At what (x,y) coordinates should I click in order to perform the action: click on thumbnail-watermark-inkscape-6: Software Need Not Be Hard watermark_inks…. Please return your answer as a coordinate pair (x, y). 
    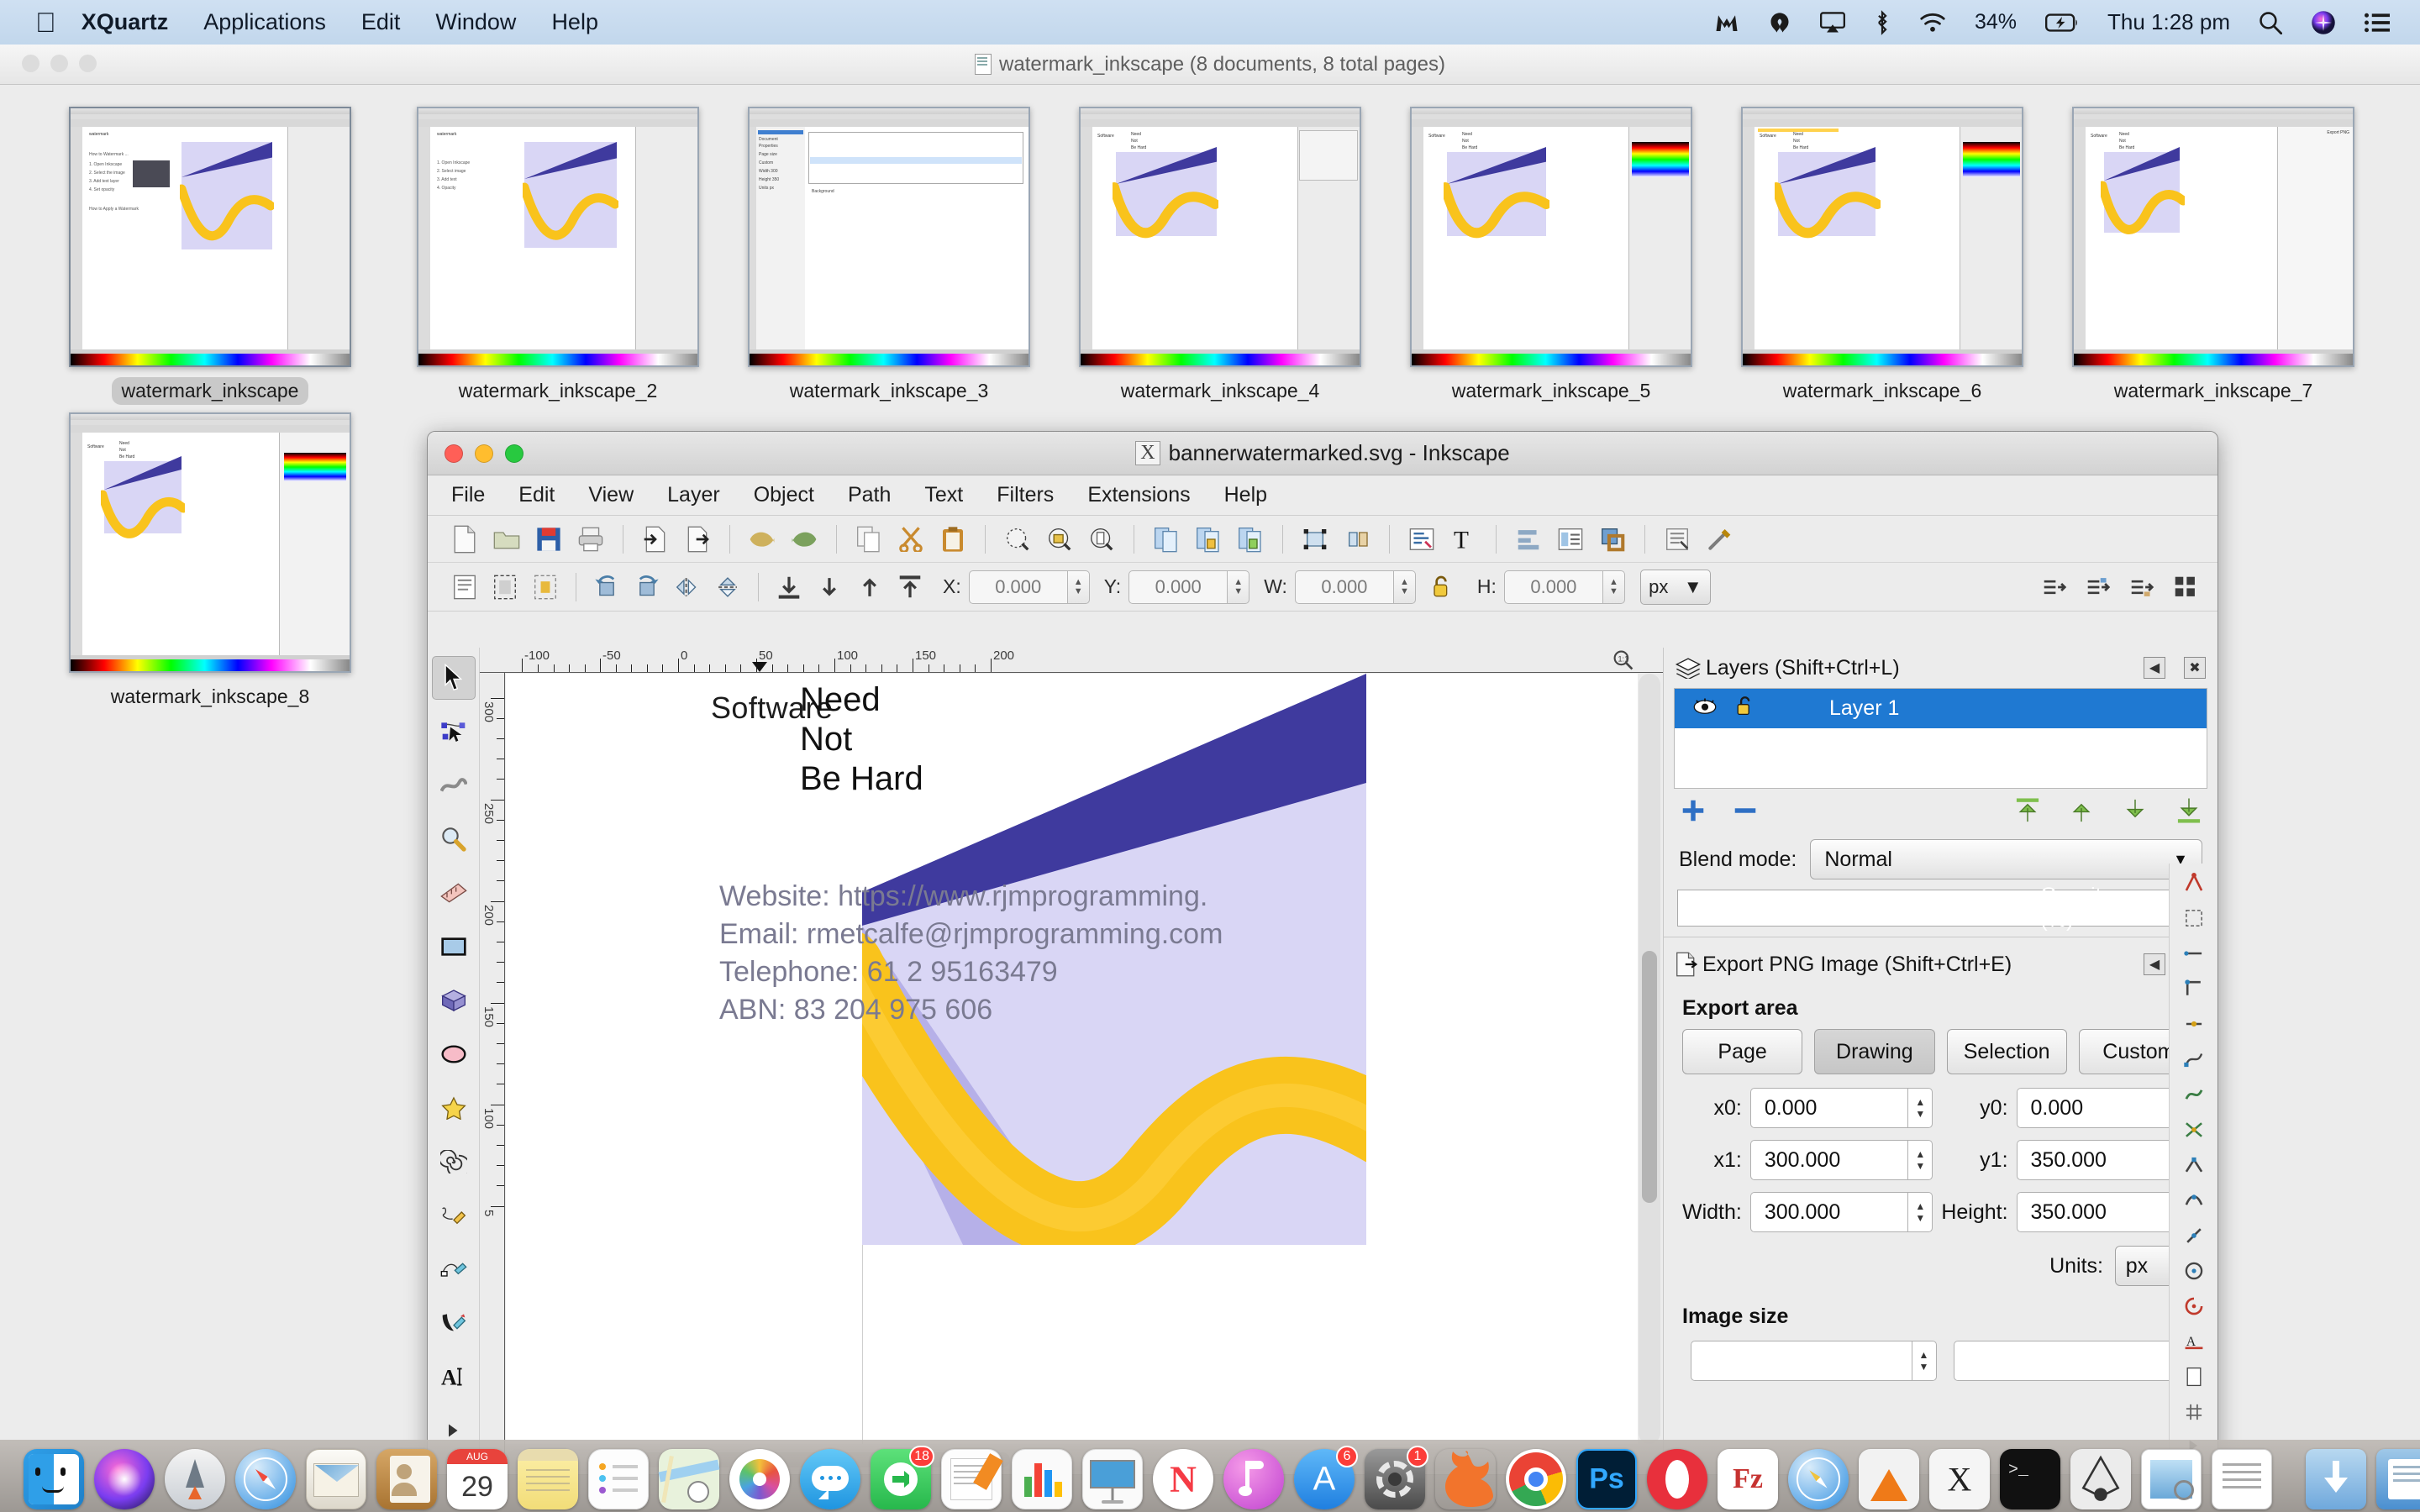
    Looking at the image, I should click on (1882, 256).